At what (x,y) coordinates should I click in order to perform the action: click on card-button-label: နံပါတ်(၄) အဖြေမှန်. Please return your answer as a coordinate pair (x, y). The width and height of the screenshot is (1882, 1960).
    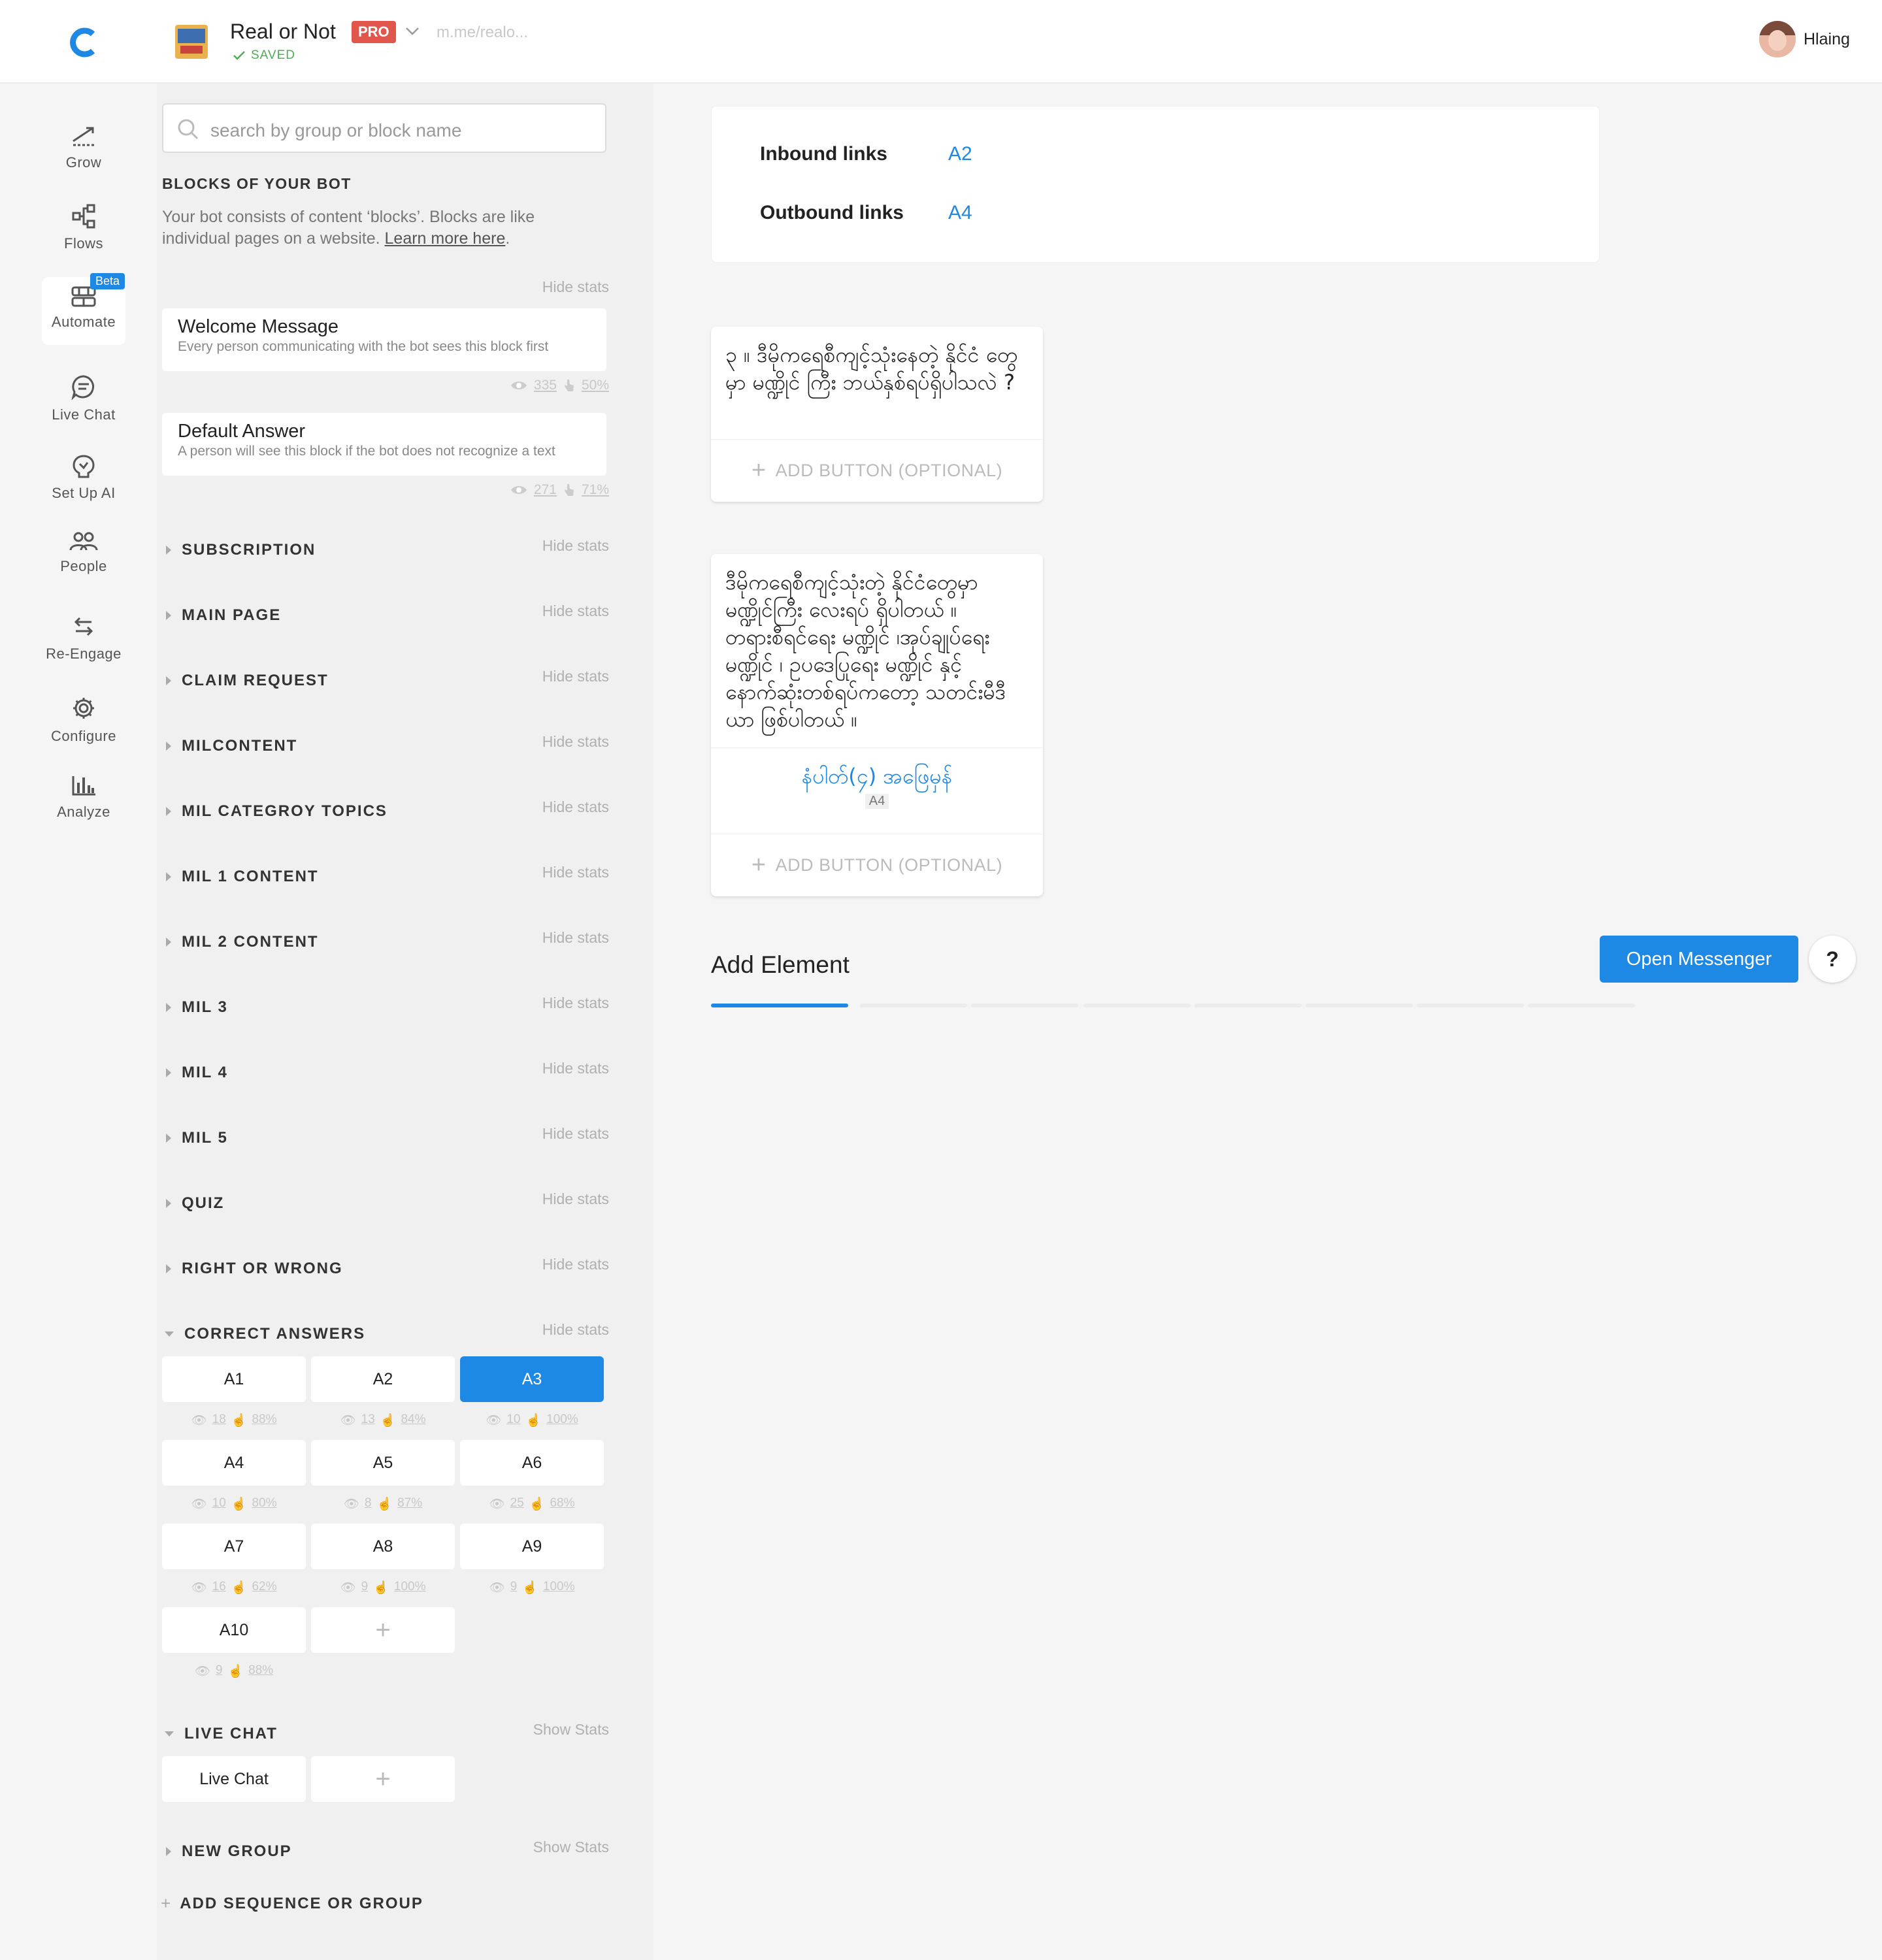
    Looking at the image, I should click on (877, 778).